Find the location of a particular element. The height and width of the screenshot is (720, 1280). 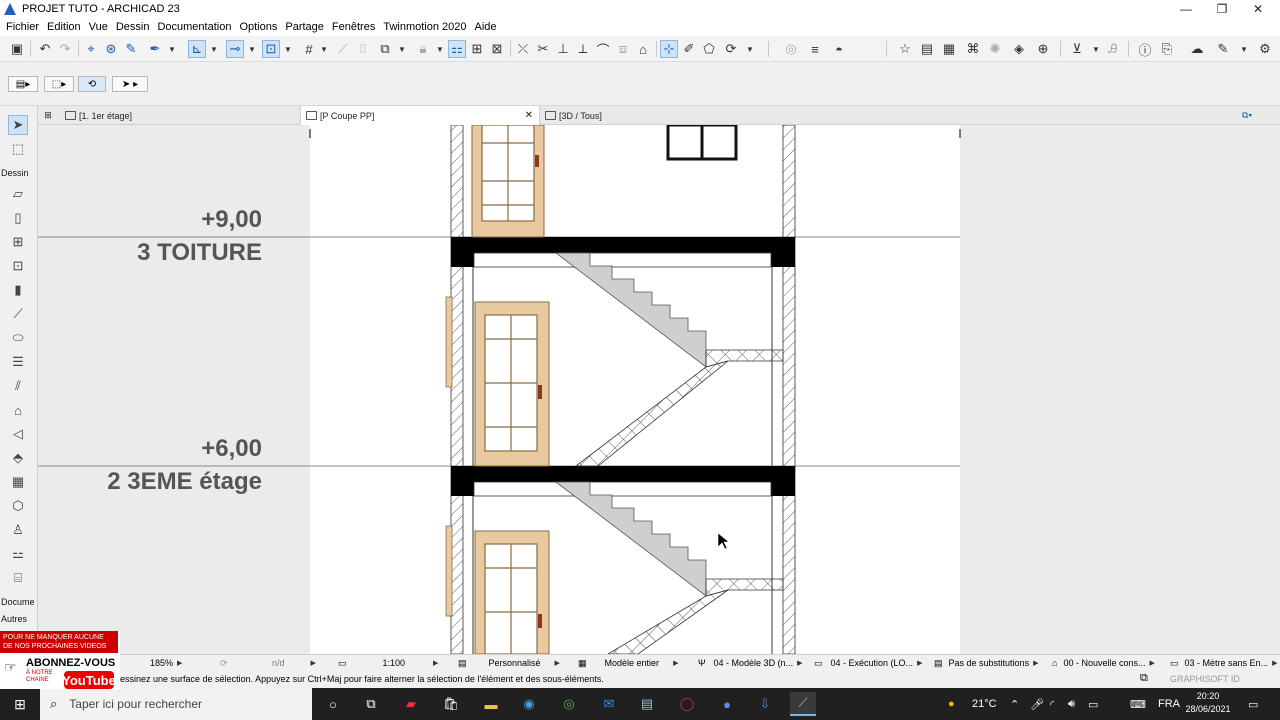

tab-menu-icon: ⧉▾ is located at coordinates (1260, 115).